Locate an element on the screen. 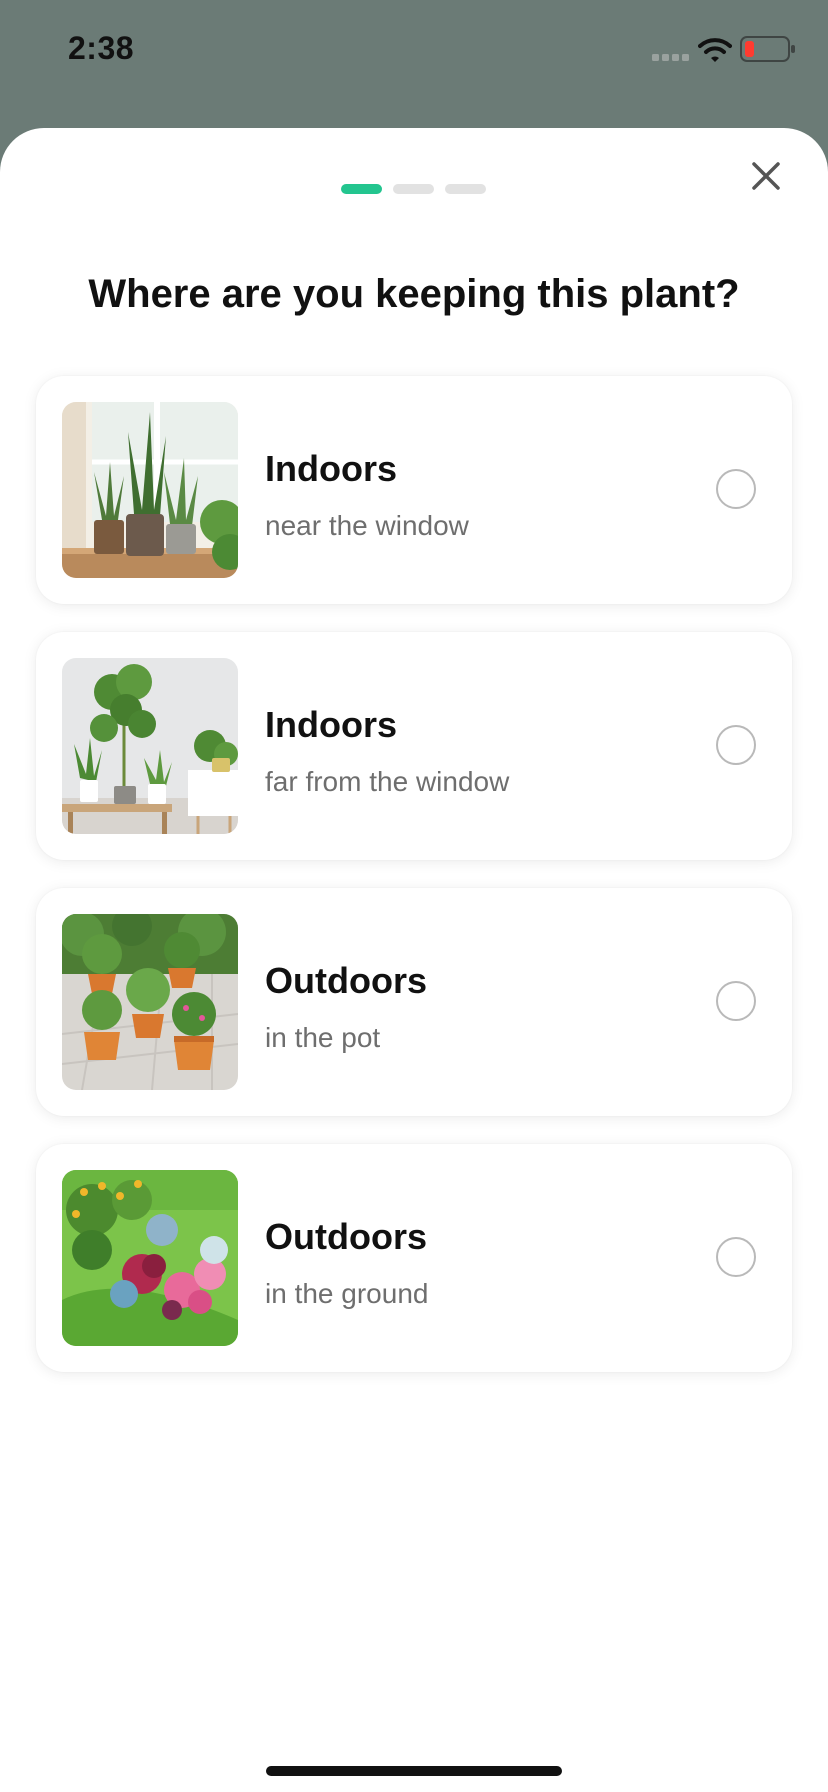  potted-plants-on-patio-image is located at coordinates (150, 1002).